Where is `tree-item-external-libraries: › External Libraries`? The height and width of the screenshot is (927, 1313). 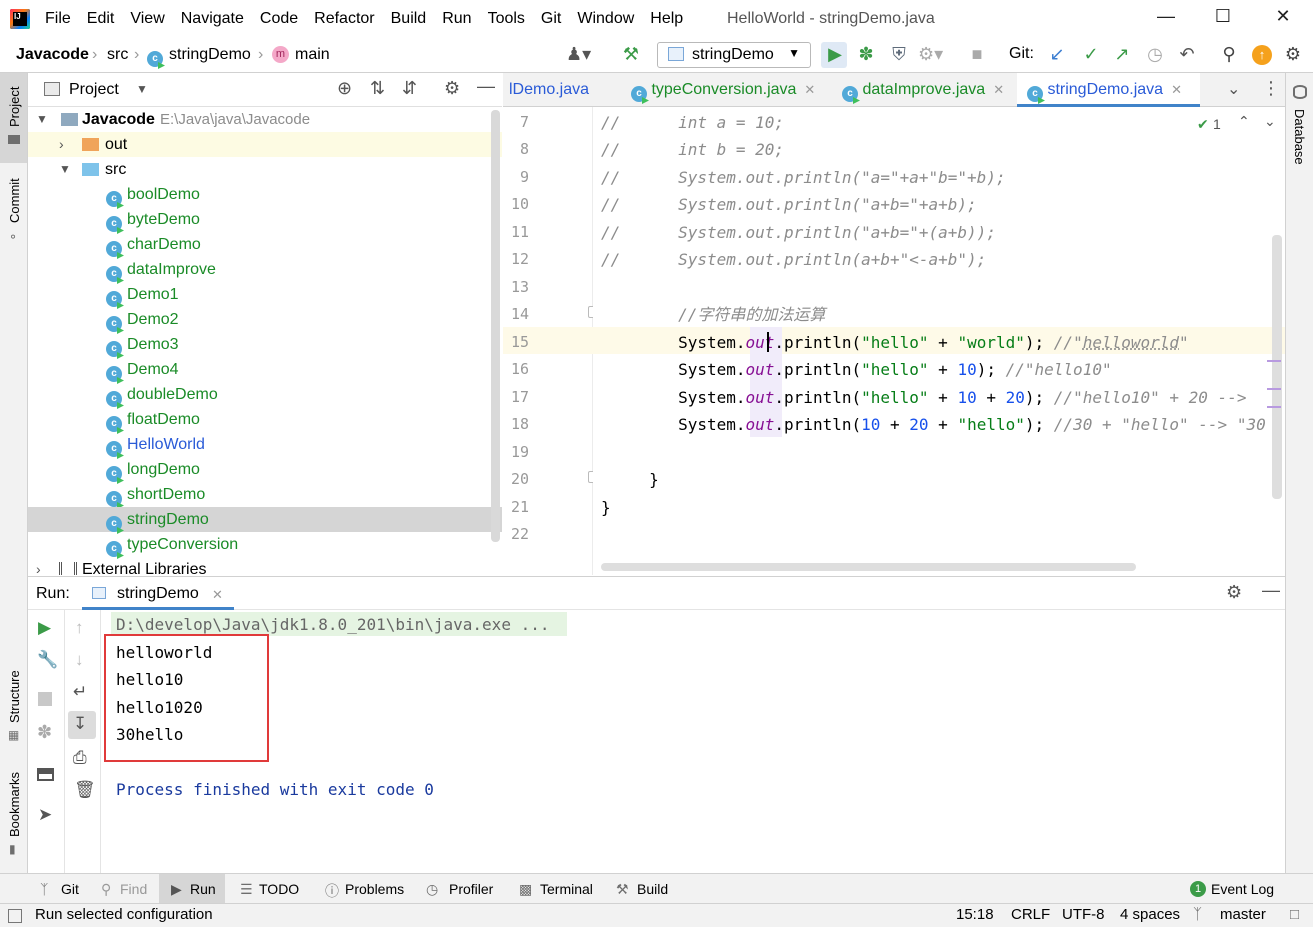 tree-item-external-libraries: › External Libraries is located at coordinates (265, 566).